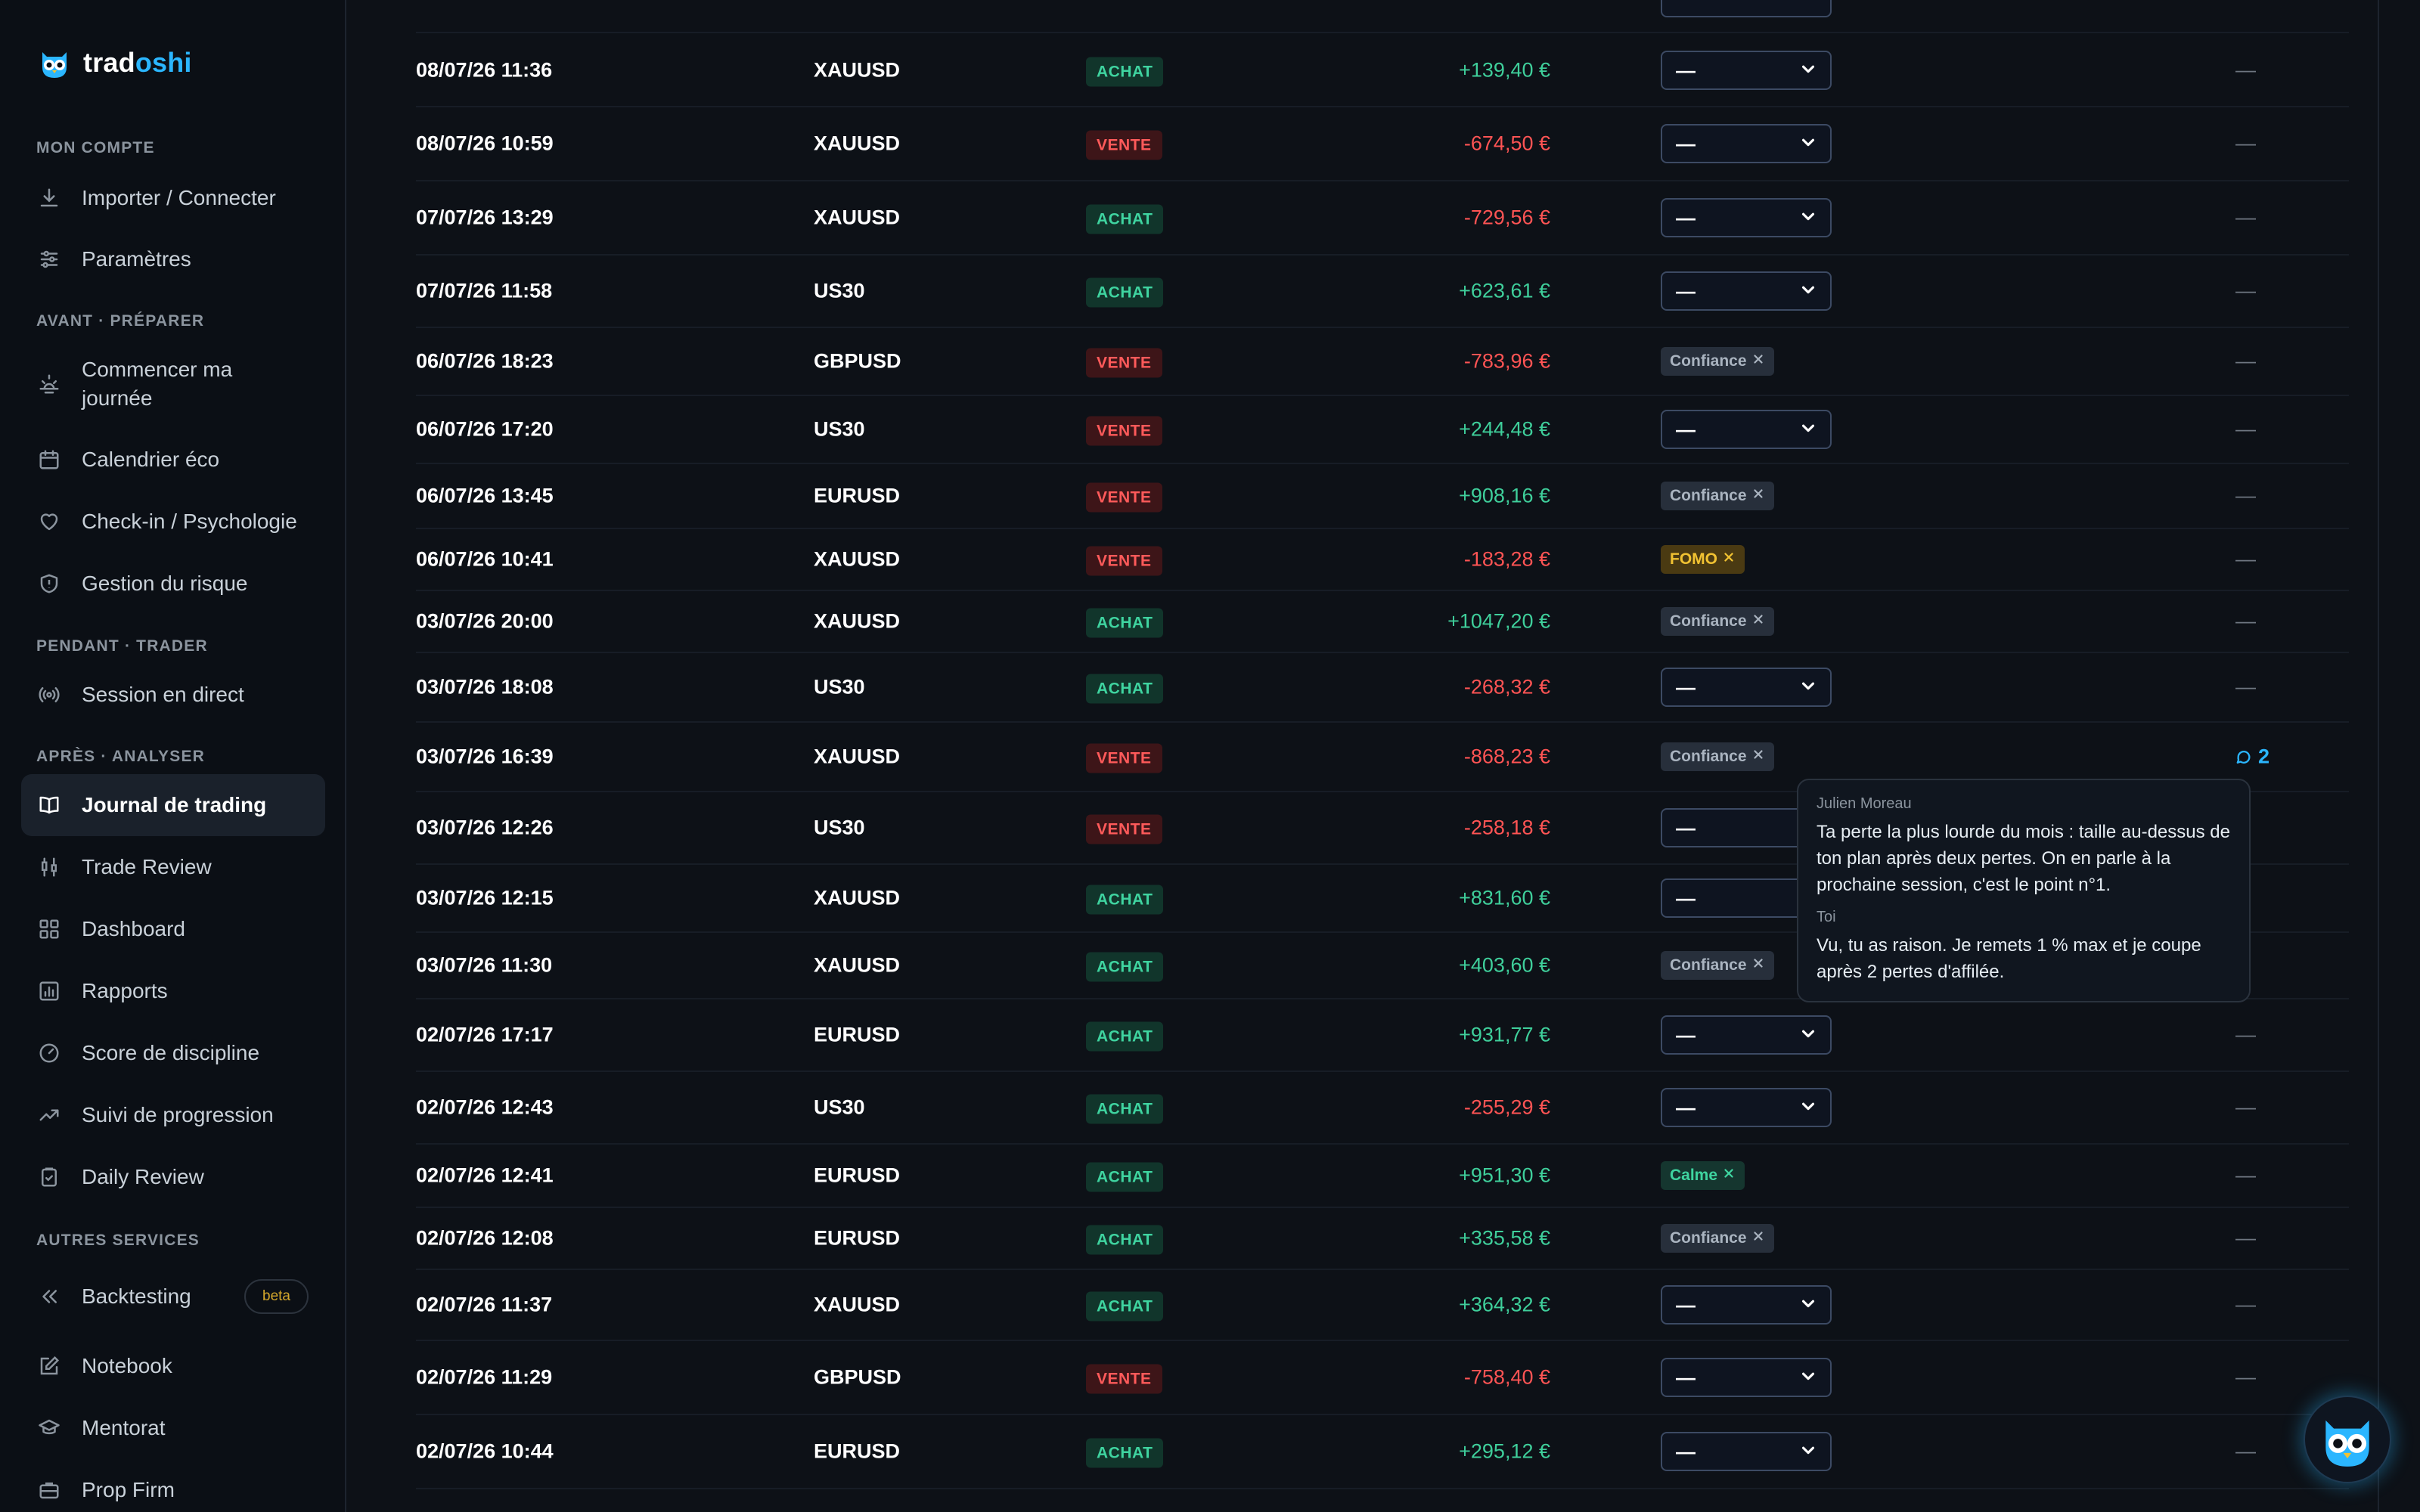 This screenshot has width=2420, height=1512. What do you see at coordinates (1382, 1108) in the screenshot?
I see `table-row: 02/07/26 12:43 US30 ACHAT -255,29 € — —` at bounding box center [1382, 1108].